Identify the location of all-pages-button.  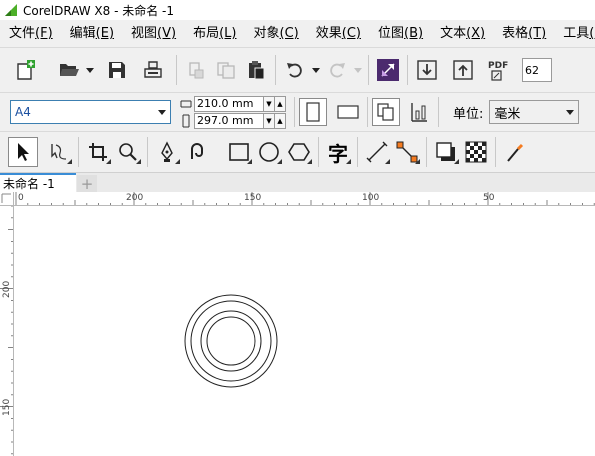
(386, 112).